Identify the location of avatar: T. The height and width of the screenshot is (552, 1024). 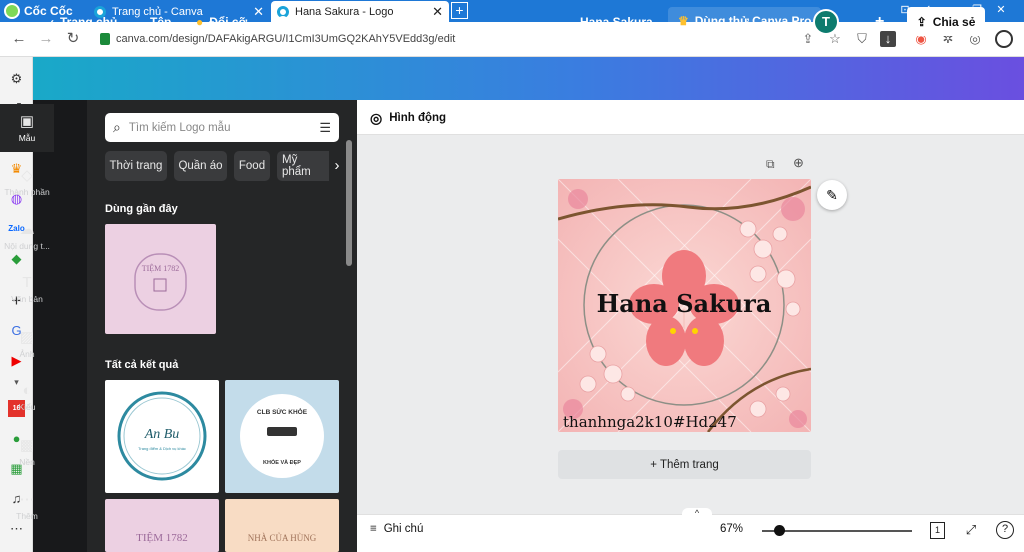
(826, 22).